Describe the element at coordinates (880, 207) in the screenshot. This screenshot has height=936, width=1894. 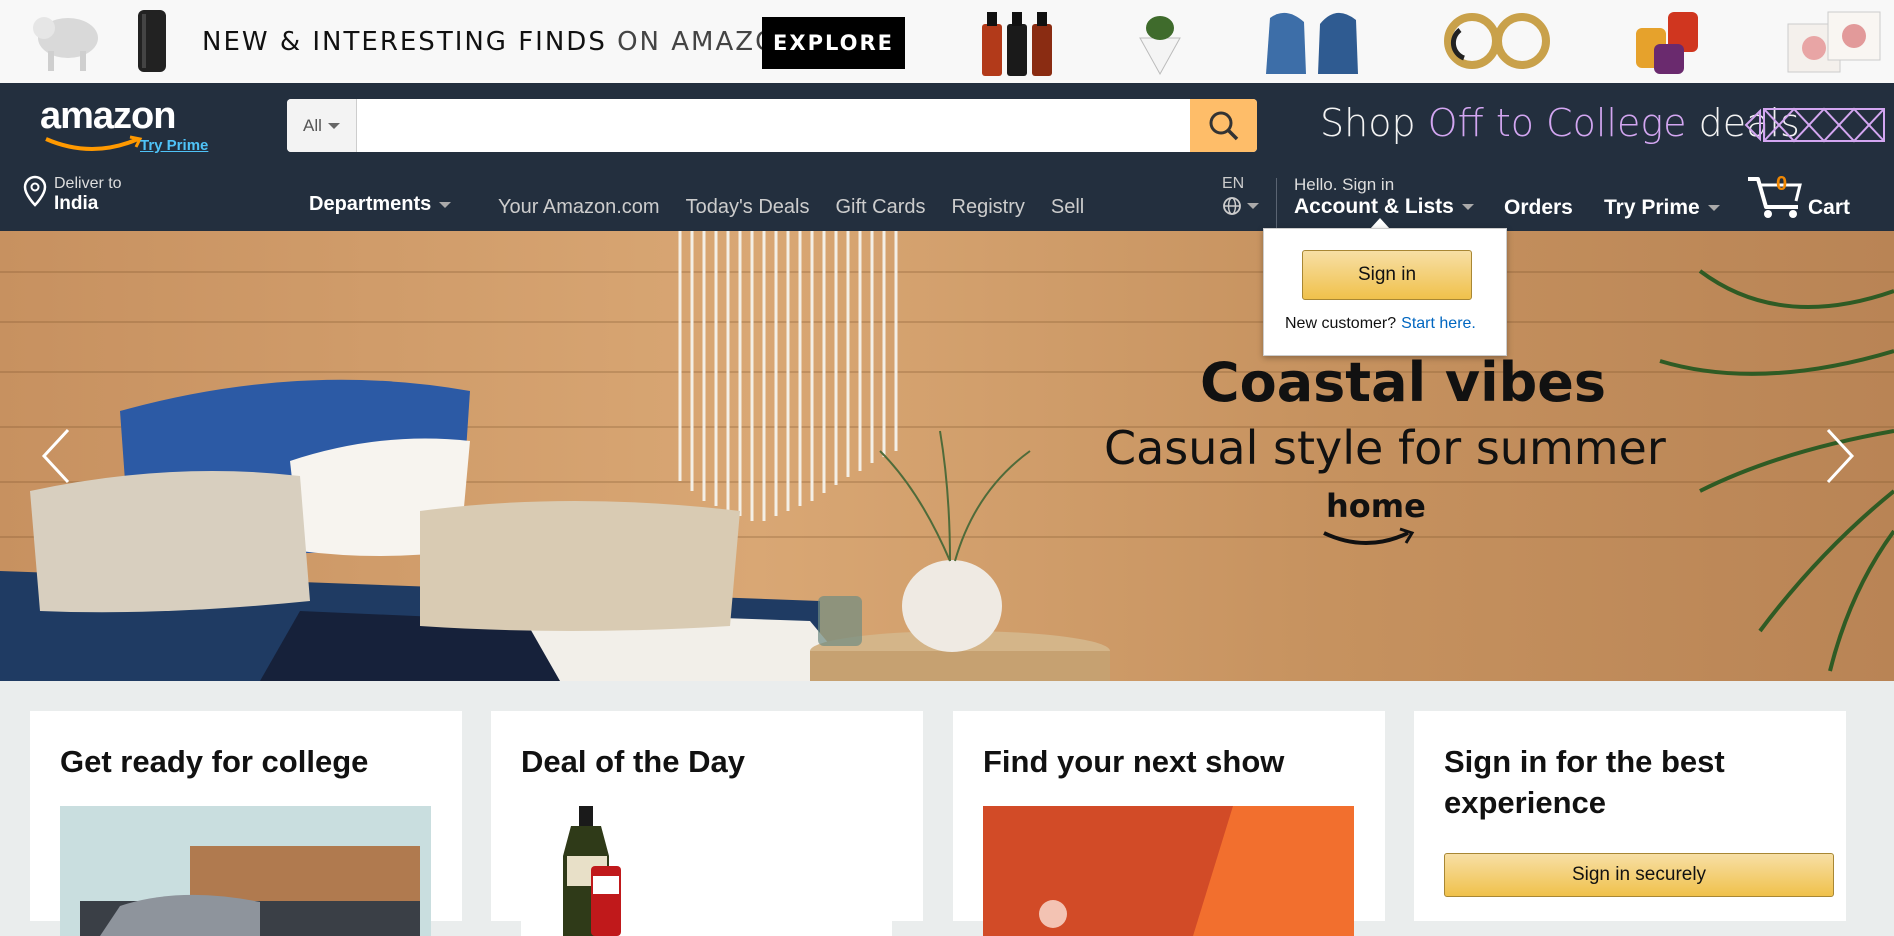
I see `nav-link-gift-cards: Gift Cards` at that location.